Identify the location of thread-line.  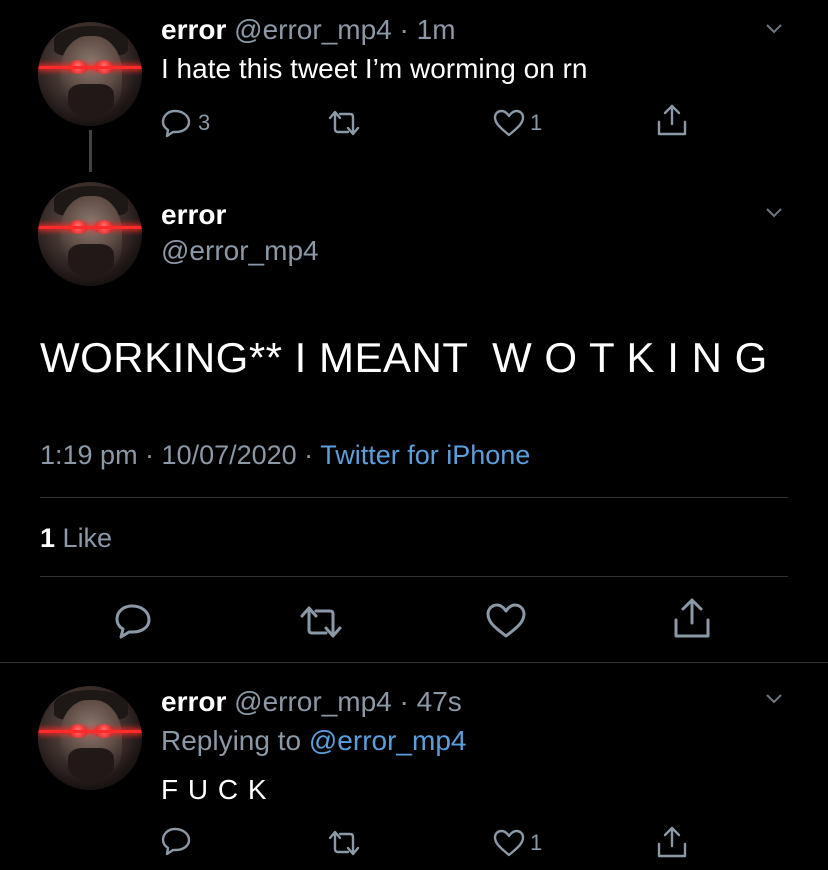
(90, 151).